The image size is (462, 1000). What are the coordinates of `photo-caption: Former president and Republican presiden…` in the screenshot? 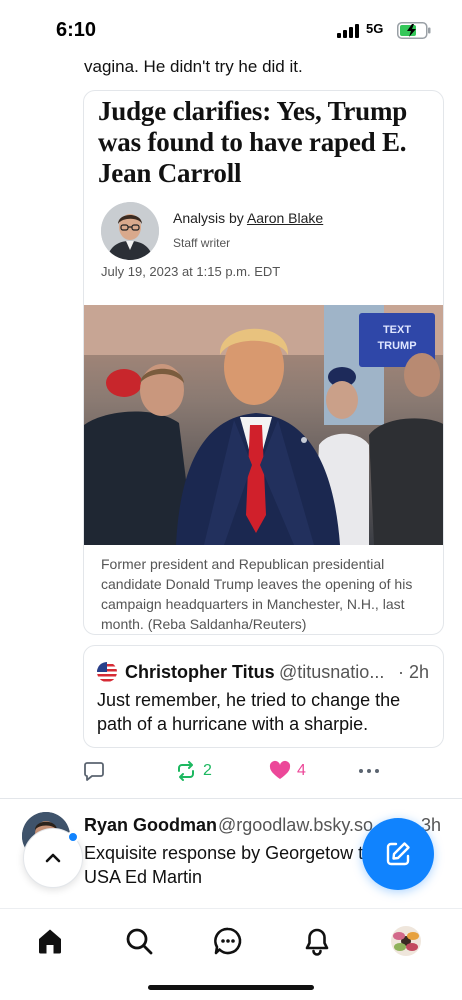 It's located at (257, 594).